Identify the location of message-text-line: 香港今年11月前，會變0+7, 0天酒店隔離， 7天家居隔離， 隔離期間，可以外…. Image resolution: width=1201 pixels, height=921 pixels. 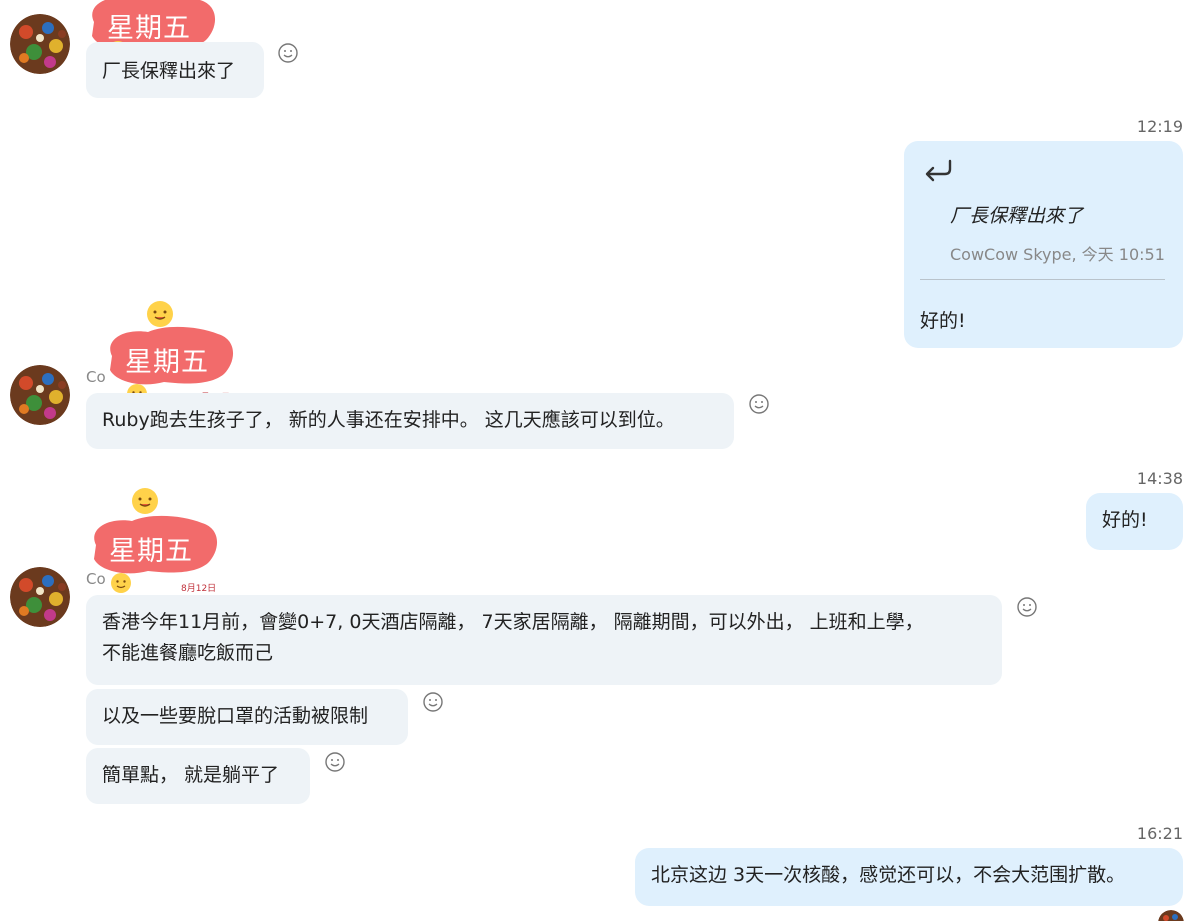
(513, 622).